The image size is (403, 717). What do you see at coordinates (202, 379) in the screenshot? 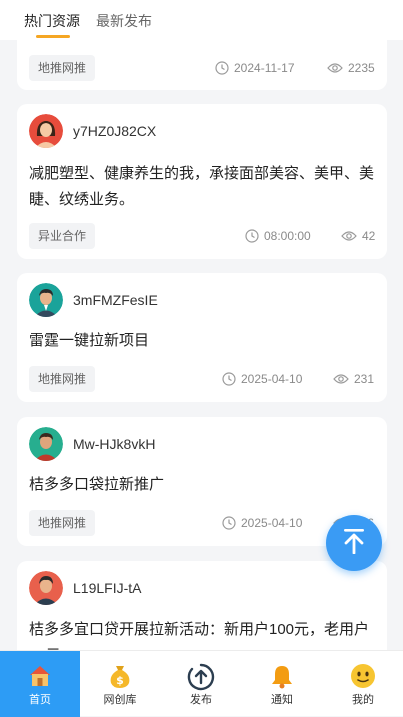
I see `post-meta: 地推网推 2025-04-10 231` at bounding box center [202, 379].